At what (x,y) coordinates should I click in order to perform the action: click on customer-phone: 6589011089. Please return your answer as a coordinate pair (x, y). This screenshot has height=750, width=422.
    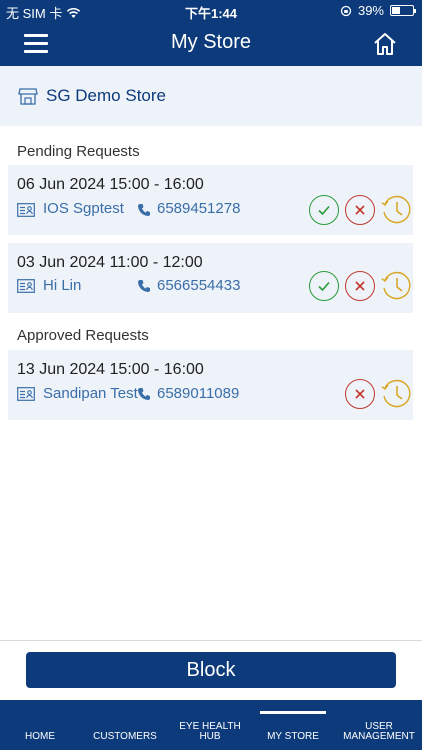
    Looking at the image, I should click on (198, 393).